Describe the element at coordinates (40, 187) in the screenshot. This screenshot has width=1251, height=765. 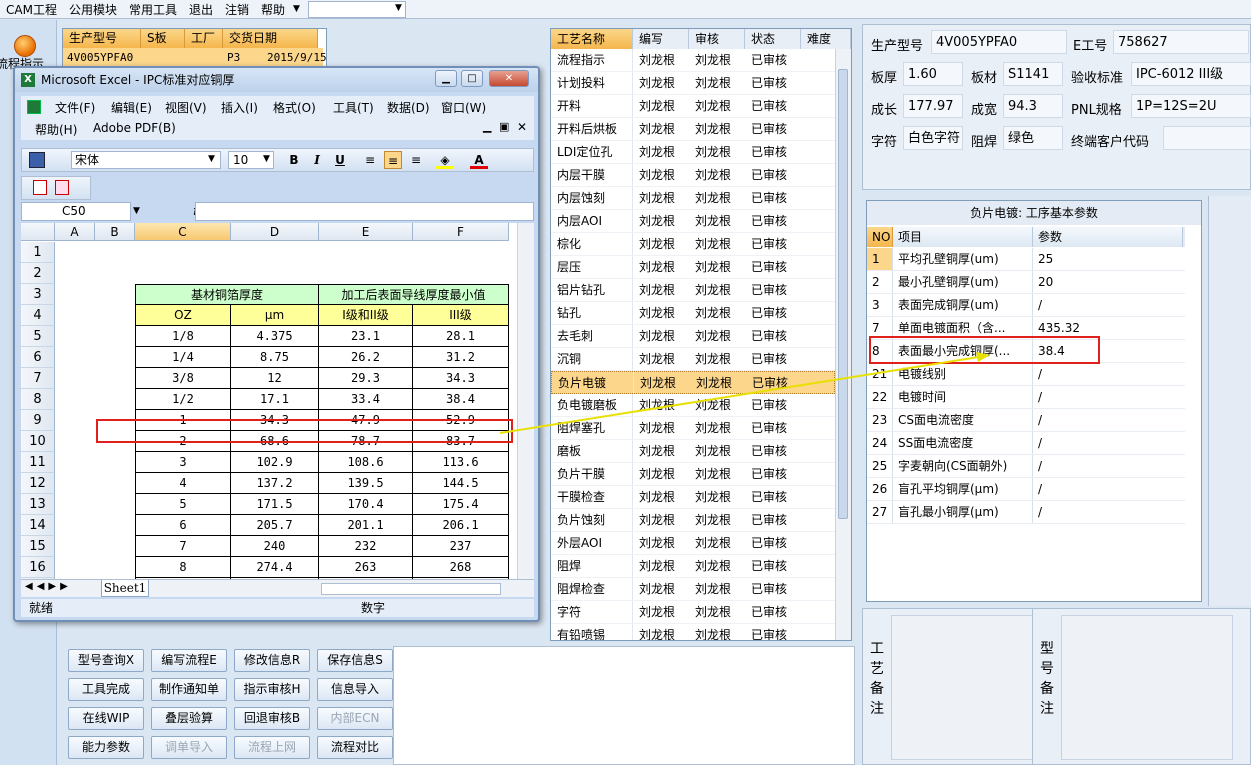
I see `pdf-convert-icon` at that location.